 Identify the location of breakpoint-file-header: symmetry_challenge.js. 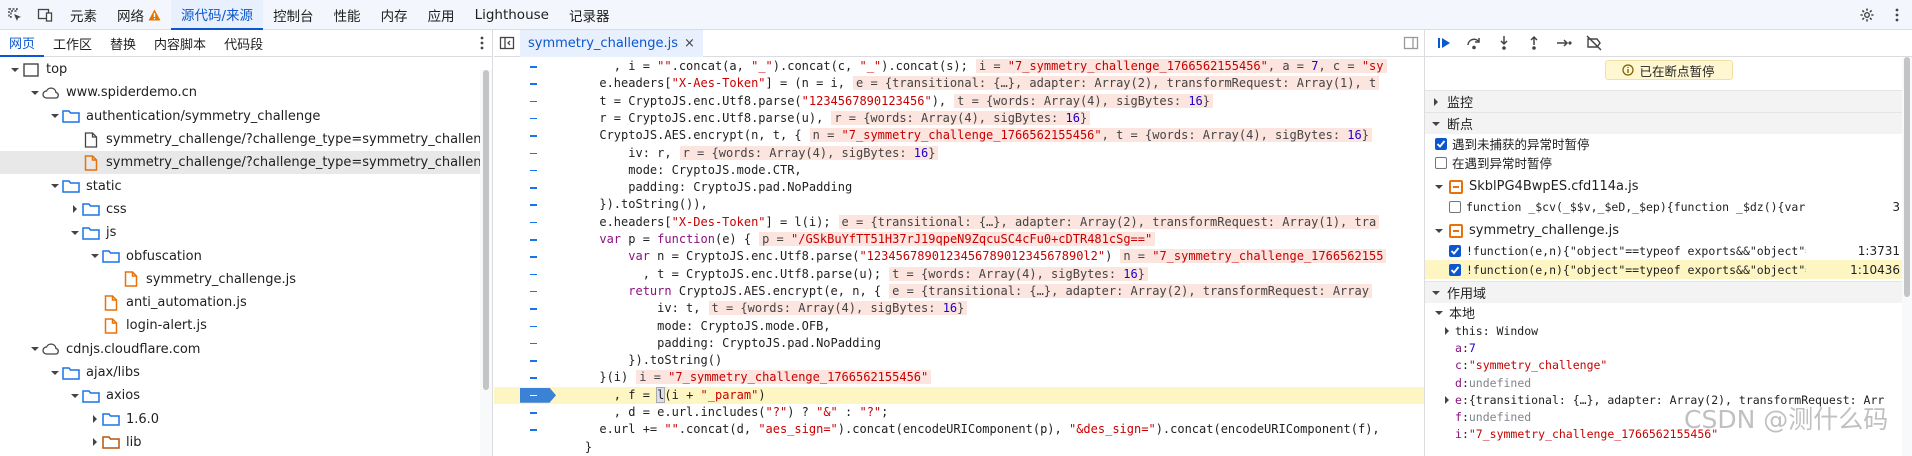
(1668, 230).